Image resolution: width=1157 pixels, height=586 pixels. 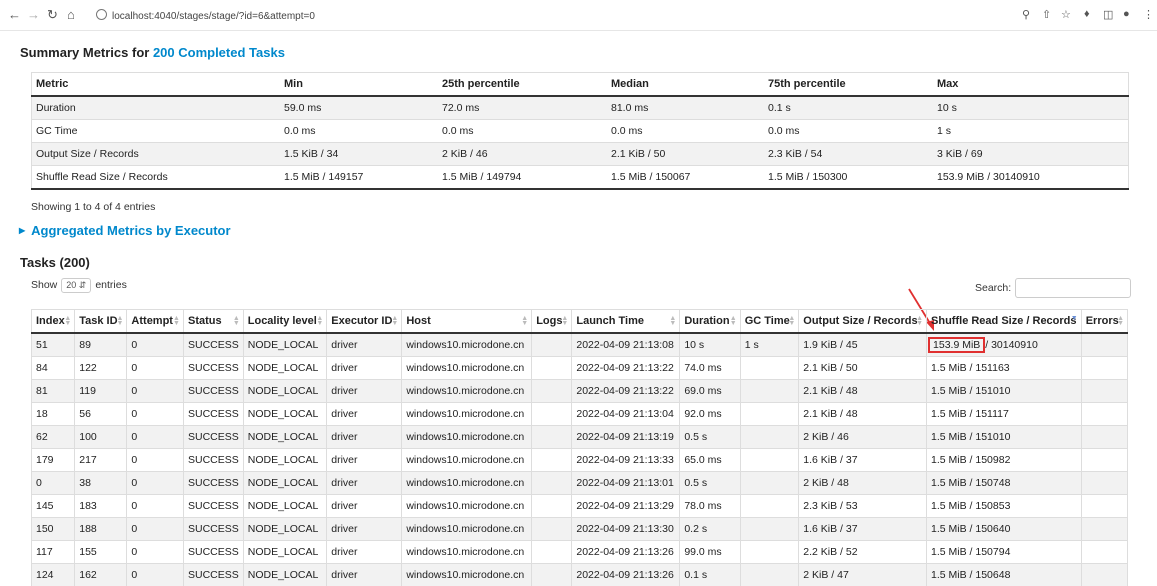 I want to click on tasks-col-header: Output Size / Records ▲ ▼, so click(x=863, y=321).